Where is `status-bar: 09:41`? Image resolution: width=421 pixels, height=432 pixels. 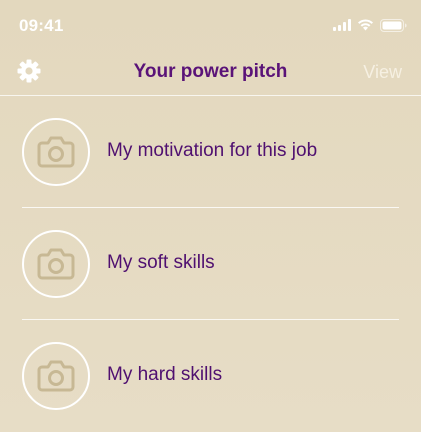 status-bar: 09:41 is located at coordinates (210, 25).